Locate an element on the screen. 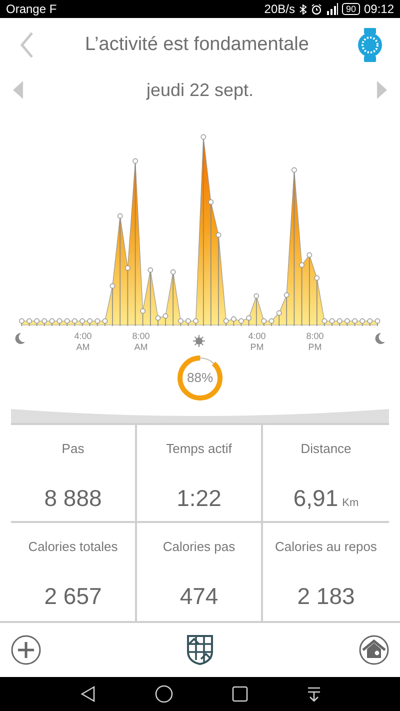 This screenshot has width=400, height=711. date-label: jeudi 22 sept. is located at coordinates (200, 90).